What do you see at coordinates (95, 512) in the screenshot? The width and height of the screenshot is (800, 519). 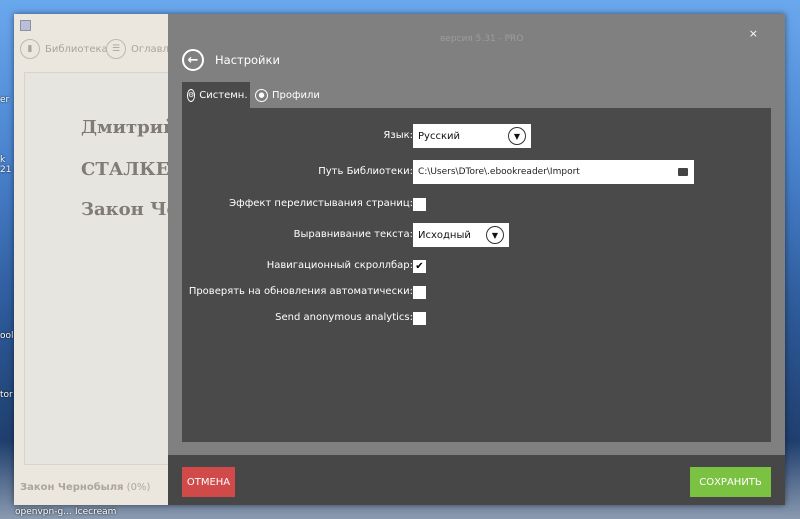 I see `desktop-icon-icecream: Icecream` at bounding box center [95, 512].